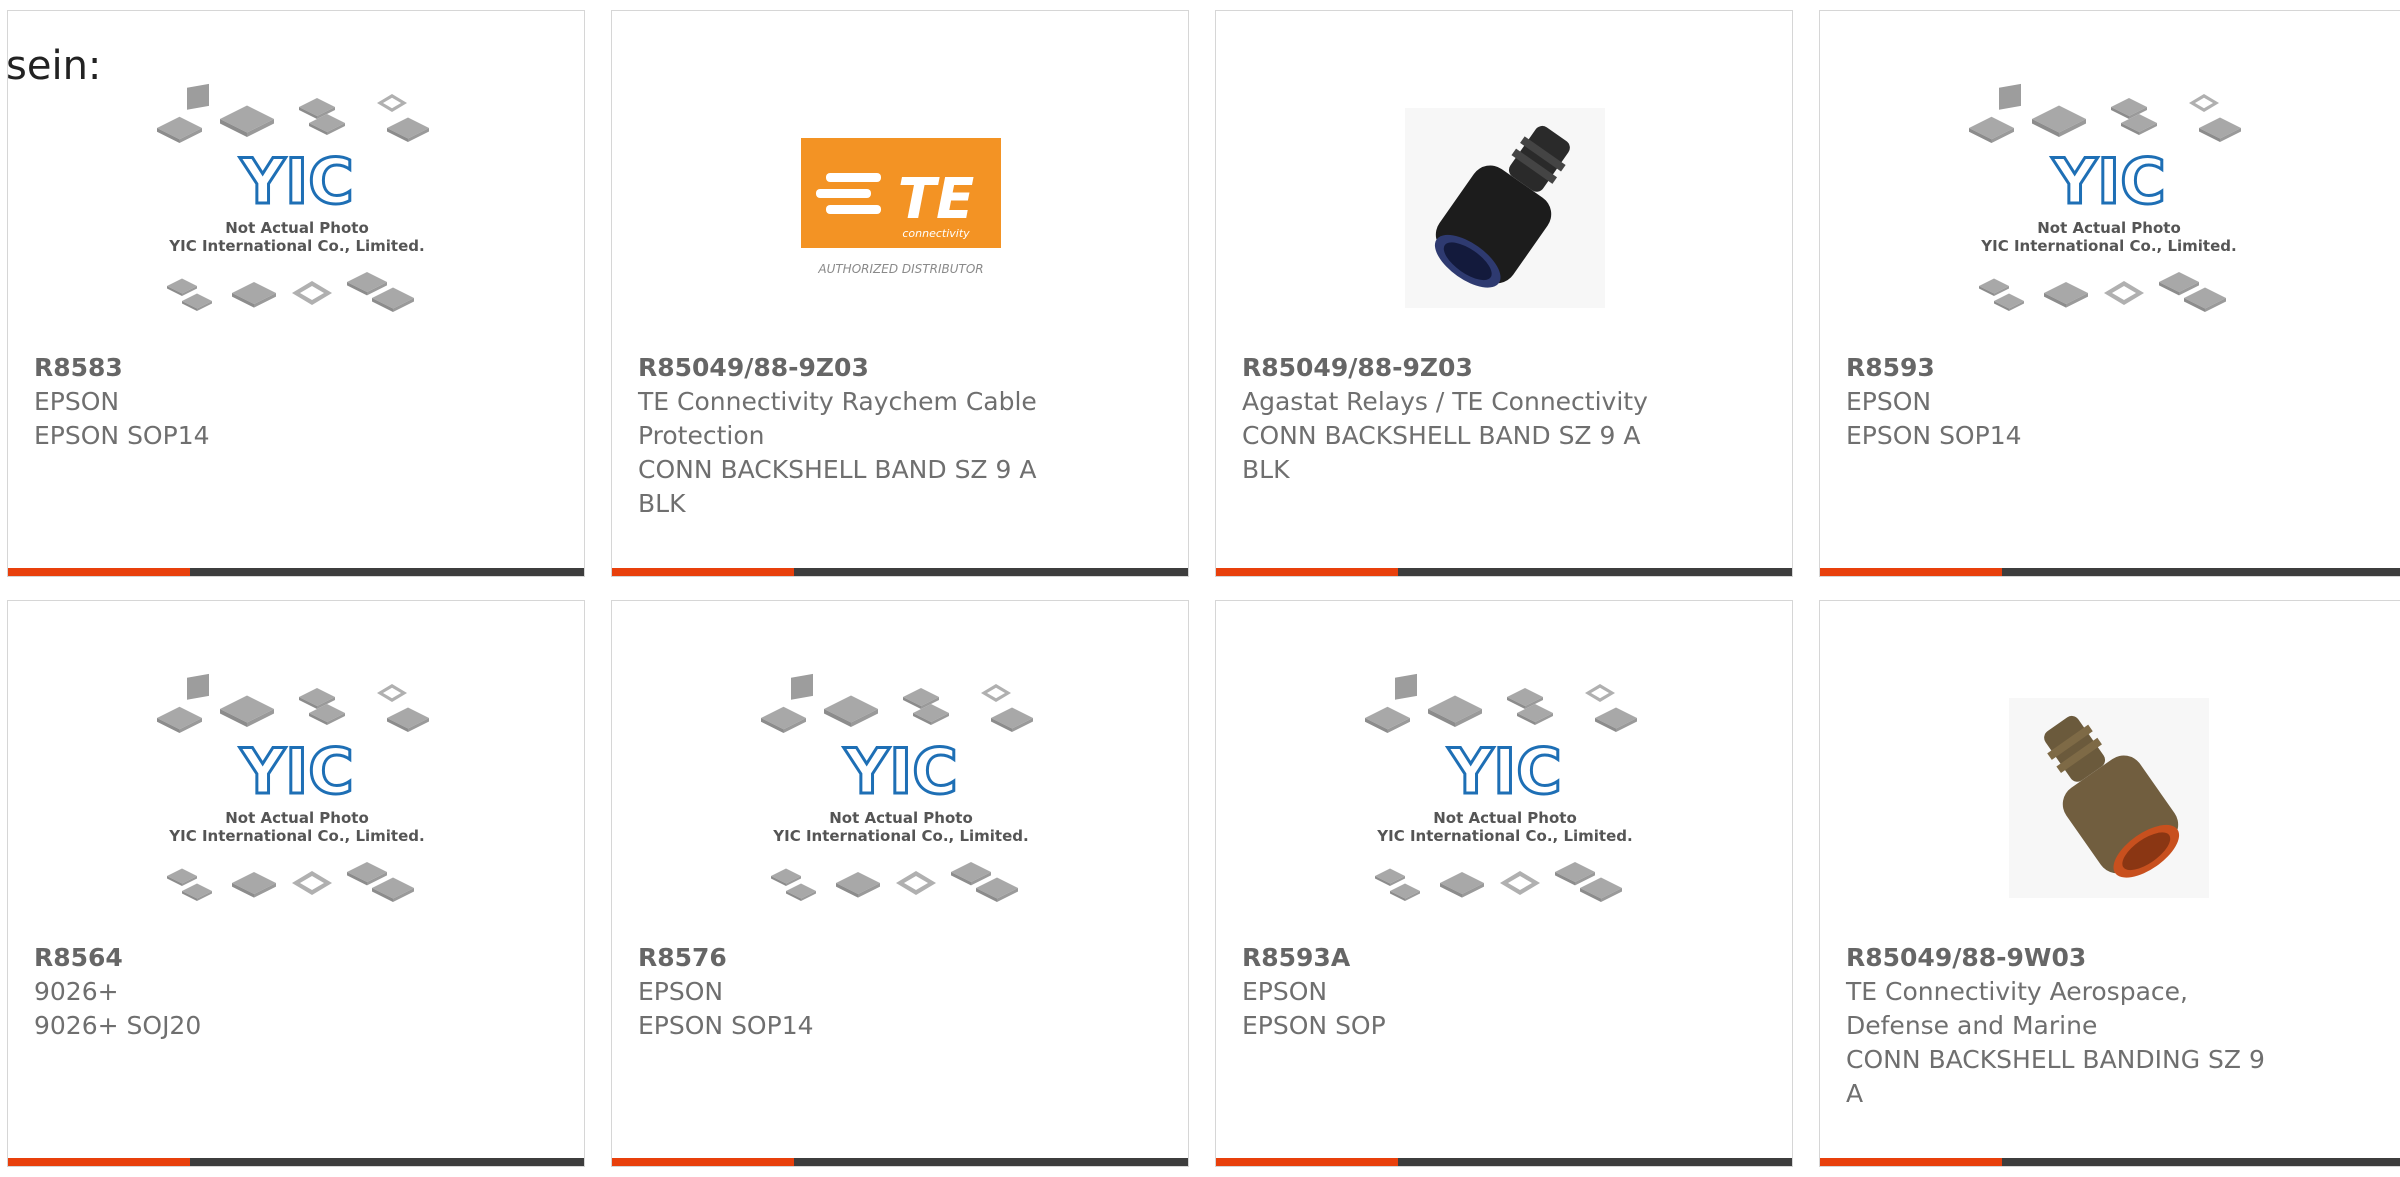 The image size is (2400, 1177). I want to click on svg-text: connectivity, so click(936, 233).